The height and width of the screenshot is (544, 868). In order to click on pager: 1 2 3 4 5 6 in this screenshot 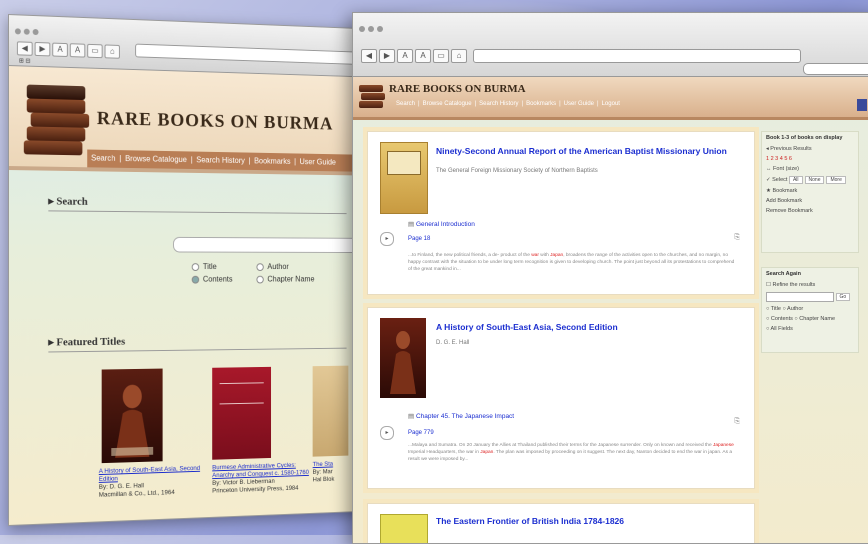, I will do `click(810, 159)`.